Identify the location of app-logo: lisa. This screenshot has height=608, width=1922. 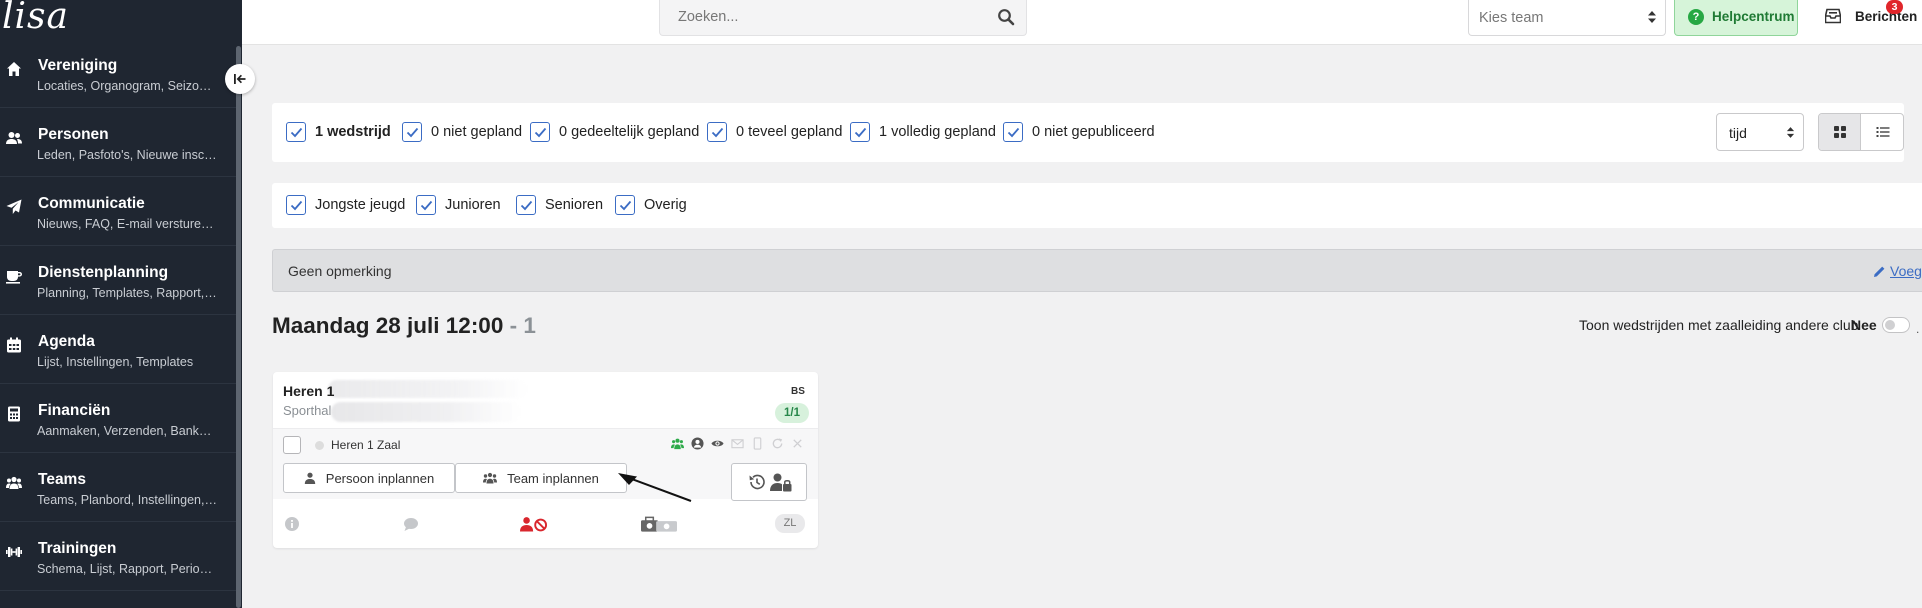
(35, 20).